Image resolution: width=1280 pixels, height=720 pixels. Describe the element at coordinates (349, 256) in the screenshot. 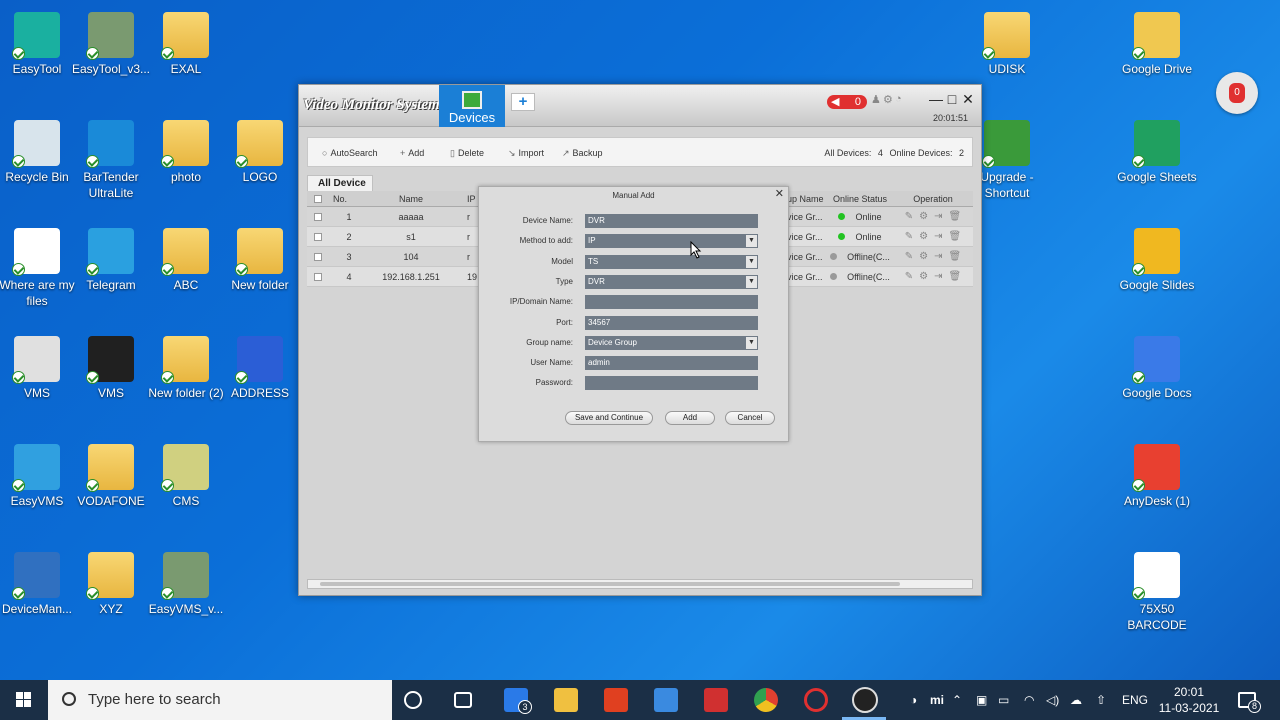

I see `cell-no: 3` at that location.